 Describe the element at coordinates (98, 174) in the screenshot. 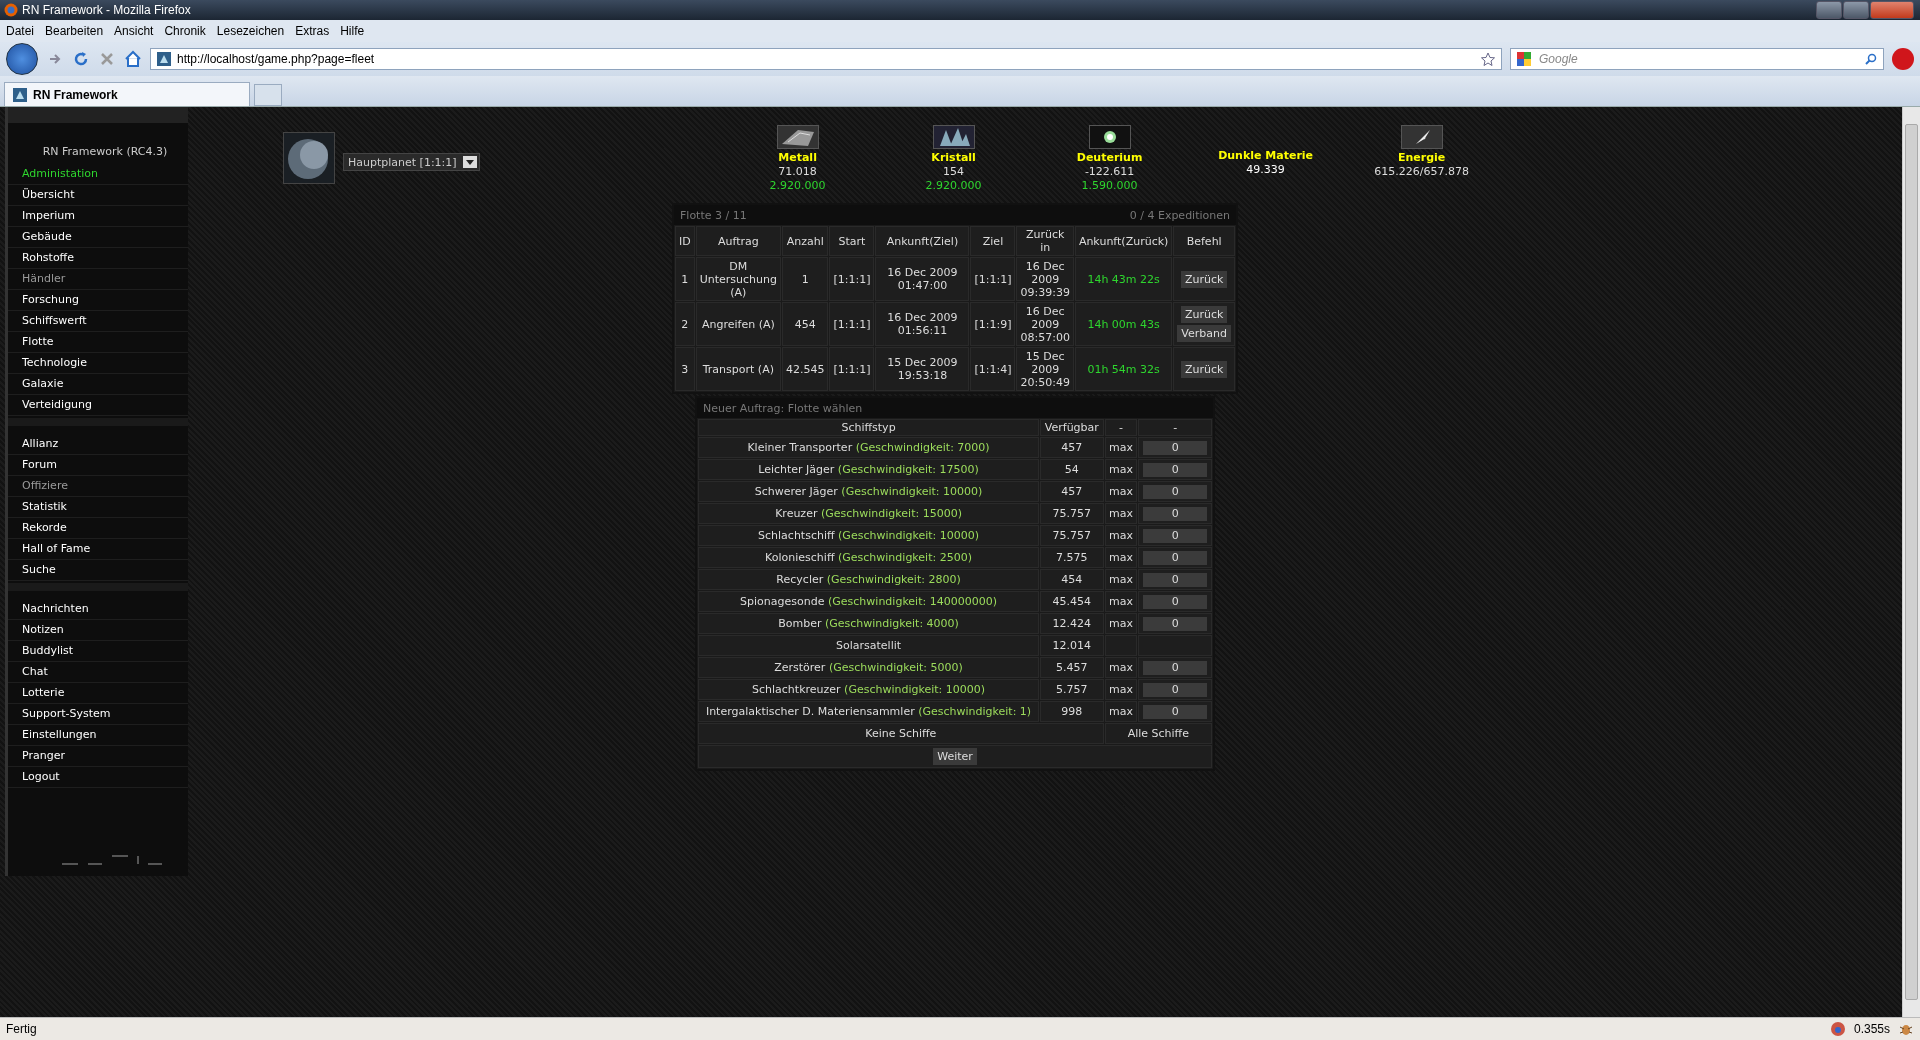

I see `sidebar-item: Administation` at that location.